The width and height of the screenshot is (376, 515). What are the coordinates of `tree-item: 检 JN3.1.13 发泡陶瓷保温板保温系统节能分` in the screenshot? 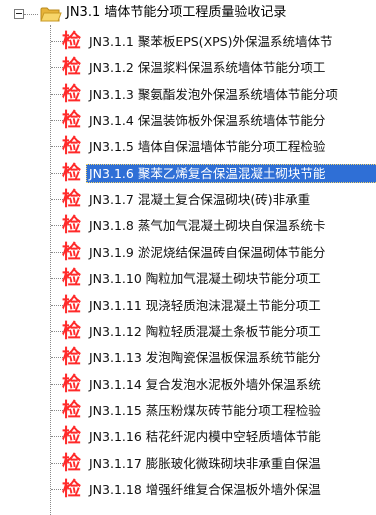 It's located at (188, 357).